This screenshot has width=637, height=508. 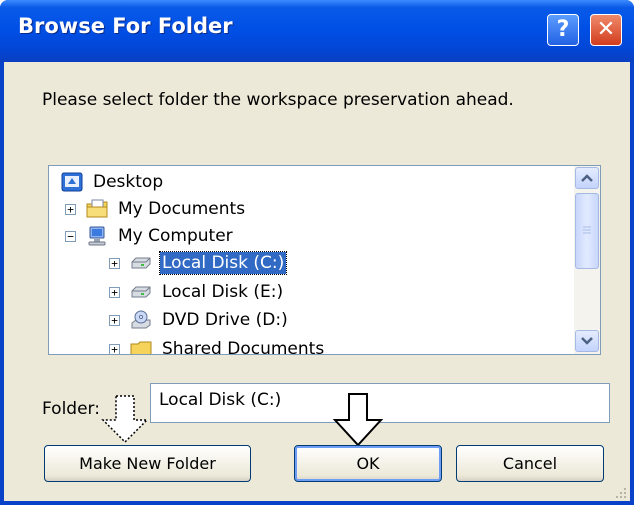 I want to click on tree-item-label: My Computer, so click(x=175, y=236).